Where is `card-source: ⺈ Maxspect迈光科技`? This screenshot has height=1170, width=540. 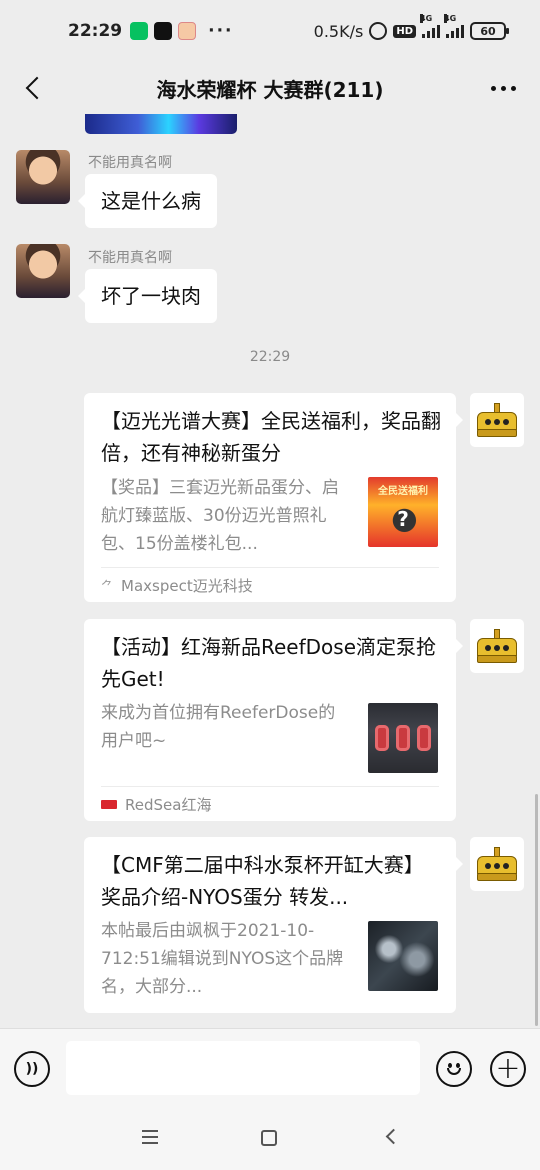 card-source: ⺈ Maxspect迈光科技 is located at coordinates (177, 585).